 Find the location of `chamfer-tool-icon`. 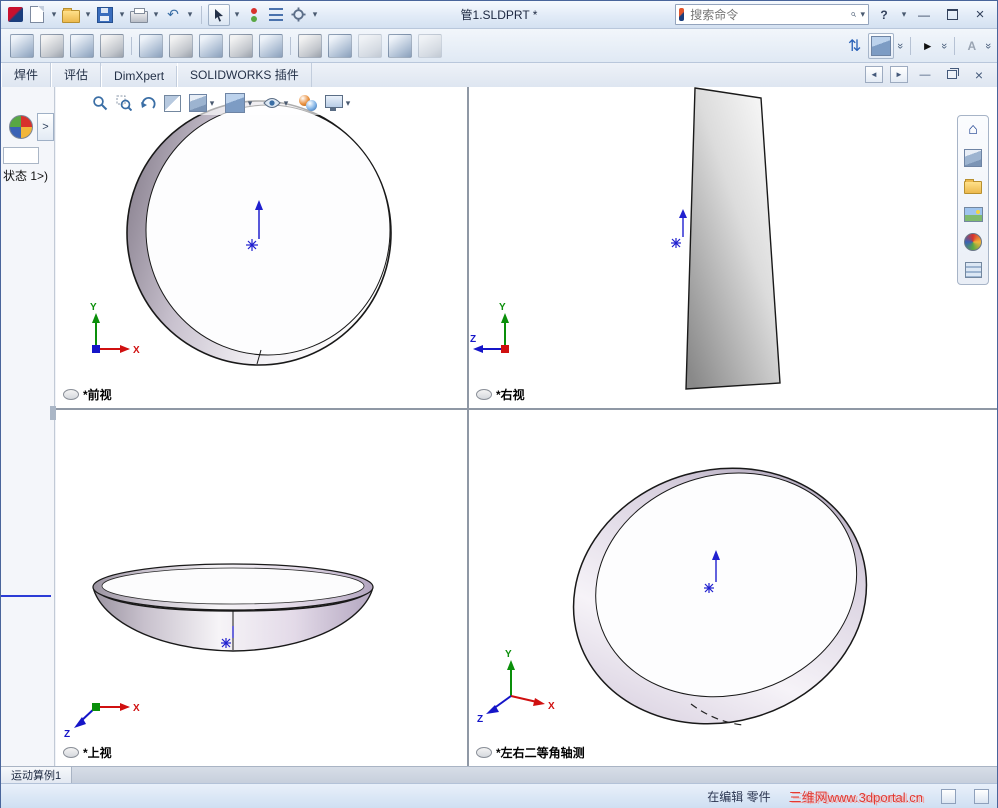

chamfer-tool-icon is located at coordinates (181, 45).